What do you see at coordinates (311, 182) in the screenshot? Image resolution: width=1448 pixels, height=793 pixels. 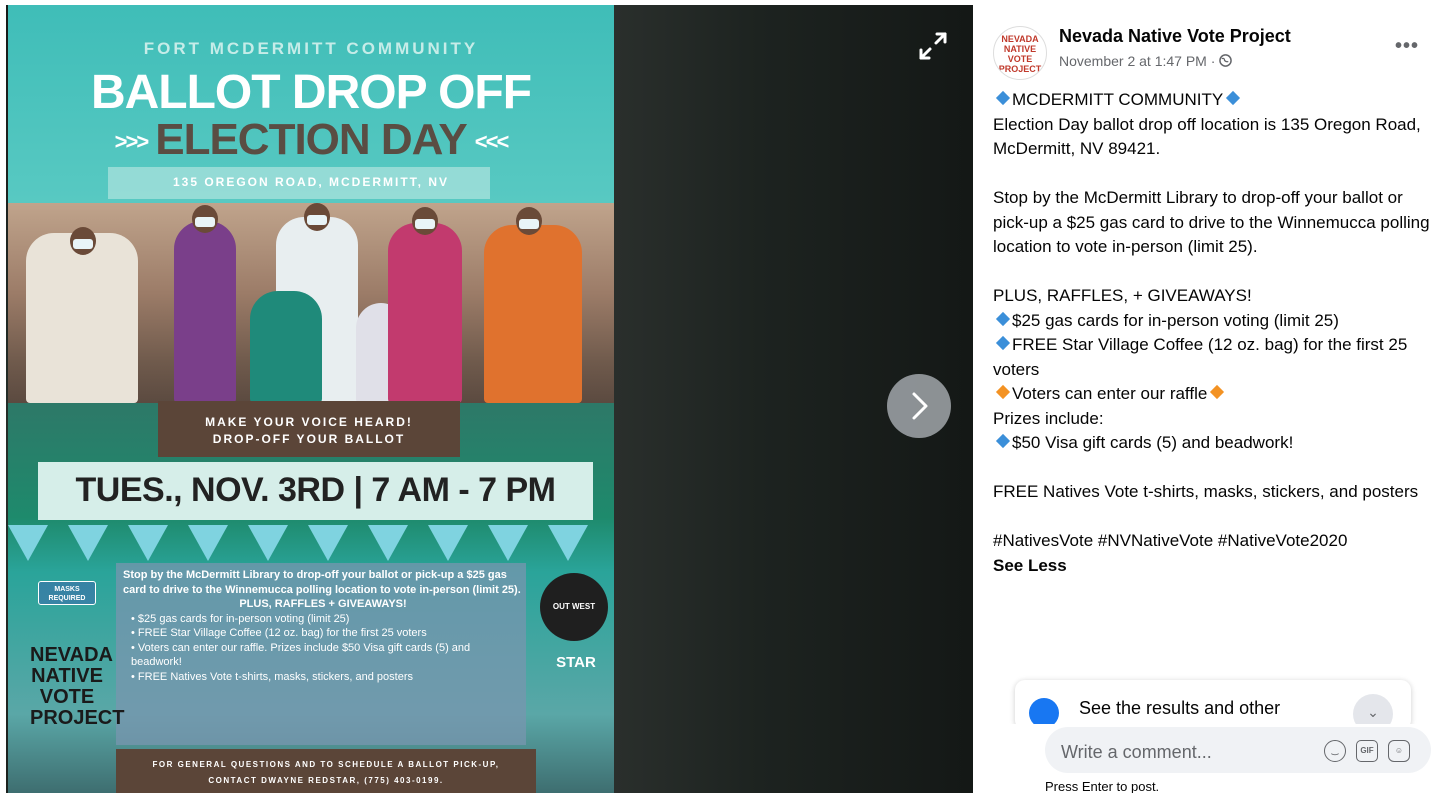 I see `poster-address: 135 OREGON ROAD, MCDERMITT, NV` at bounding box center [311, 182].